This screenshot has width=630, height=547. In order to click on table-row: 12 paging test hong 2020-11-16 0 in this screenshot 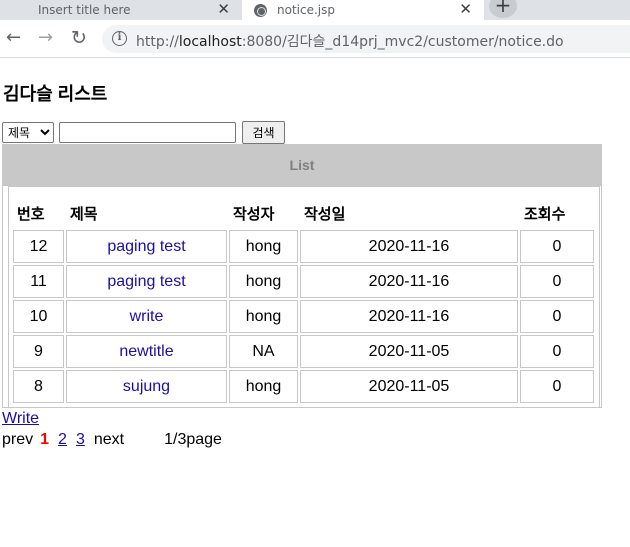, I will do `click(303, 246)`.